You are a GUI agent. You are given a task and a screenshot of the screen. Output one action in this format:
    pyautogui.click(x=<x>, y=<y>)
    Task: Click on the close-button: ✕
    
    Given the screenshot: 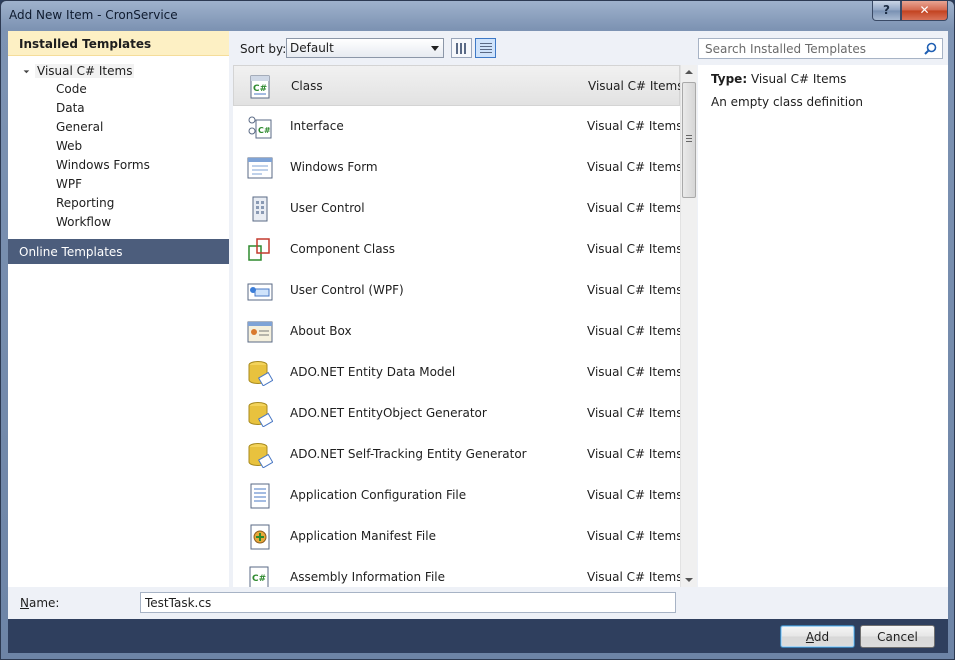 What is the action you would take?
    pyautogui.click(x=924, y=11)
    